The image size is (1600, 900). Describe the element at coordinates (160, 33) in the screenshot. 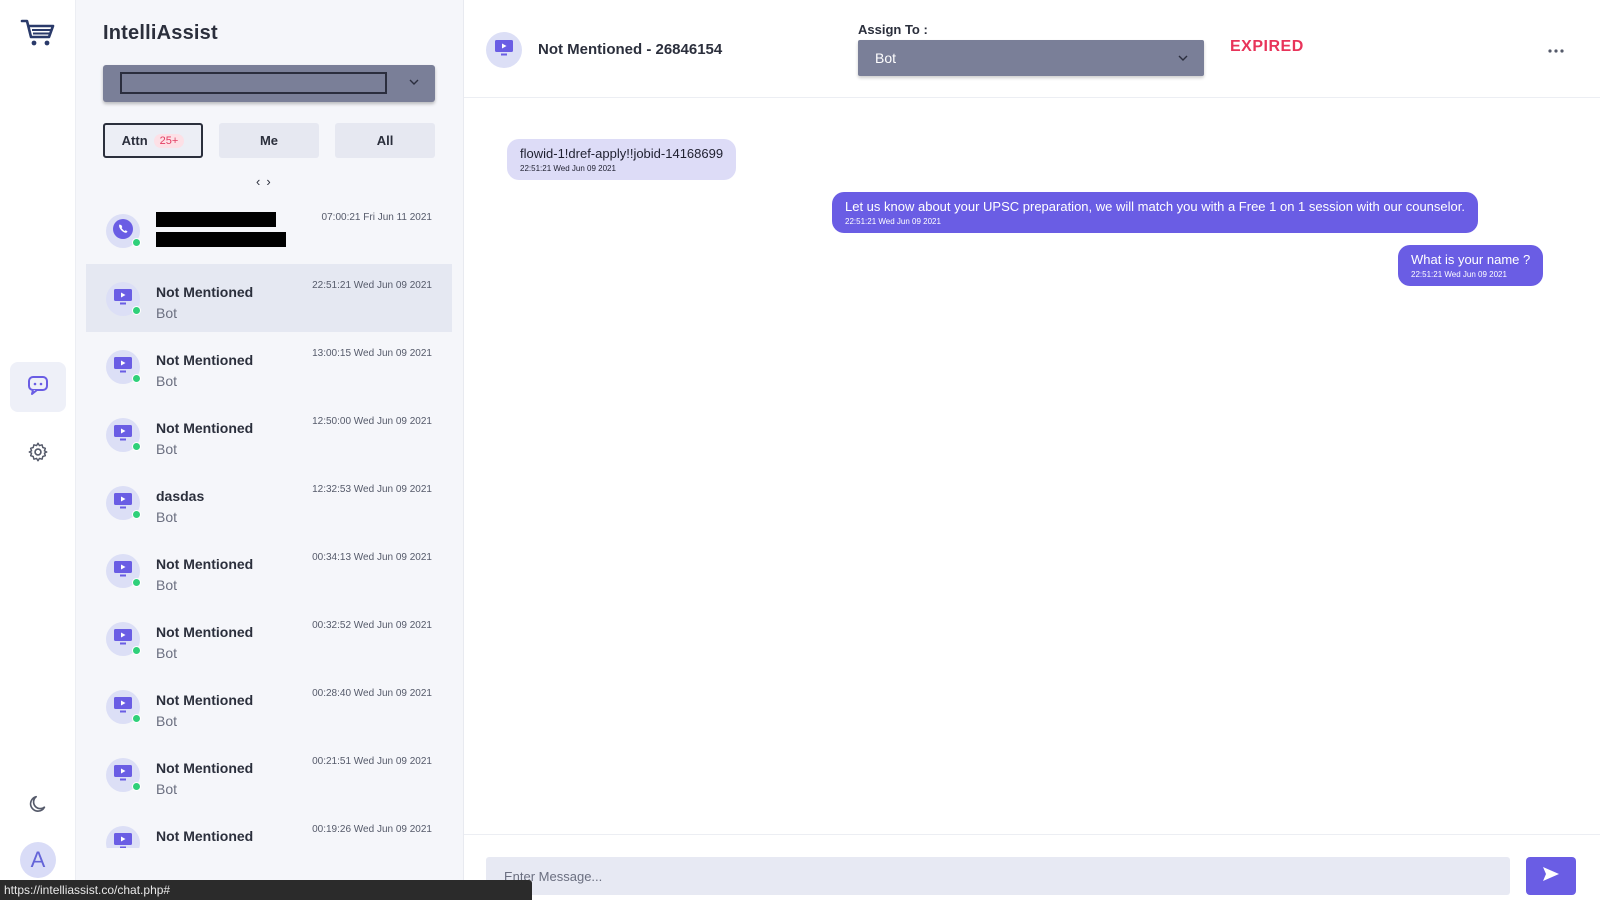

I see `brand-title: IntelliAssist` at that location.